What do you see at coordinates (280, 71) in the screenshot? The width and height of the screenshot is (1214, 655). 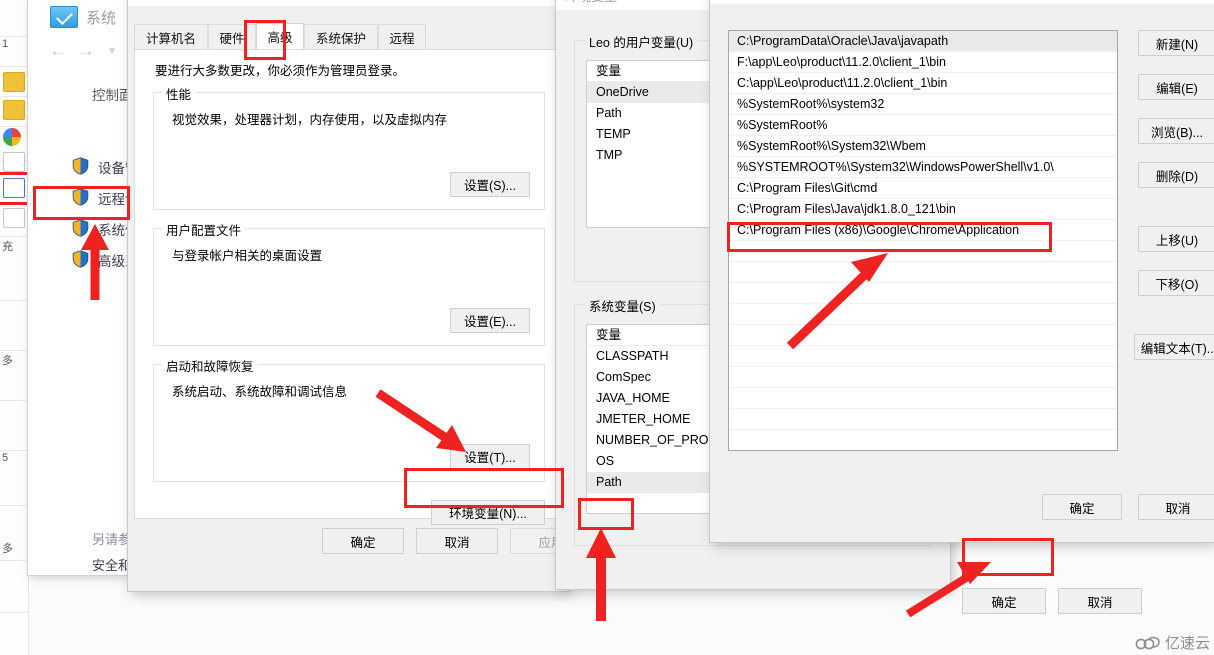 I see `advanced-intro-text: 要进行大多数更改，你必须作为管理员登录。` at bounding box center [280, 71].